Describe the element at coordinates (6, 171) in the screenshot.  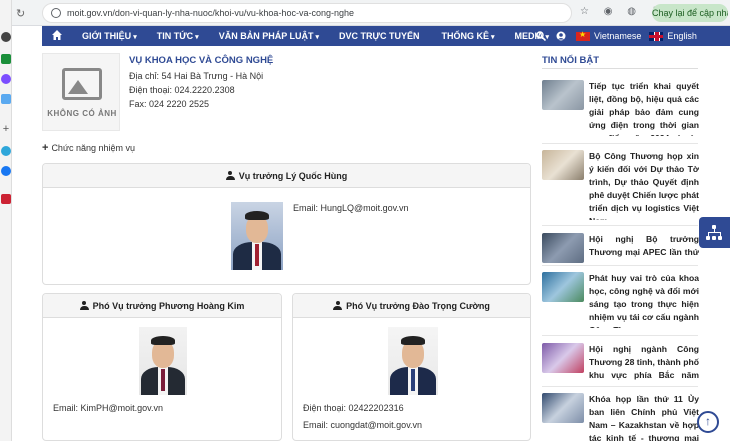
I see `facebook-icon` at that location.